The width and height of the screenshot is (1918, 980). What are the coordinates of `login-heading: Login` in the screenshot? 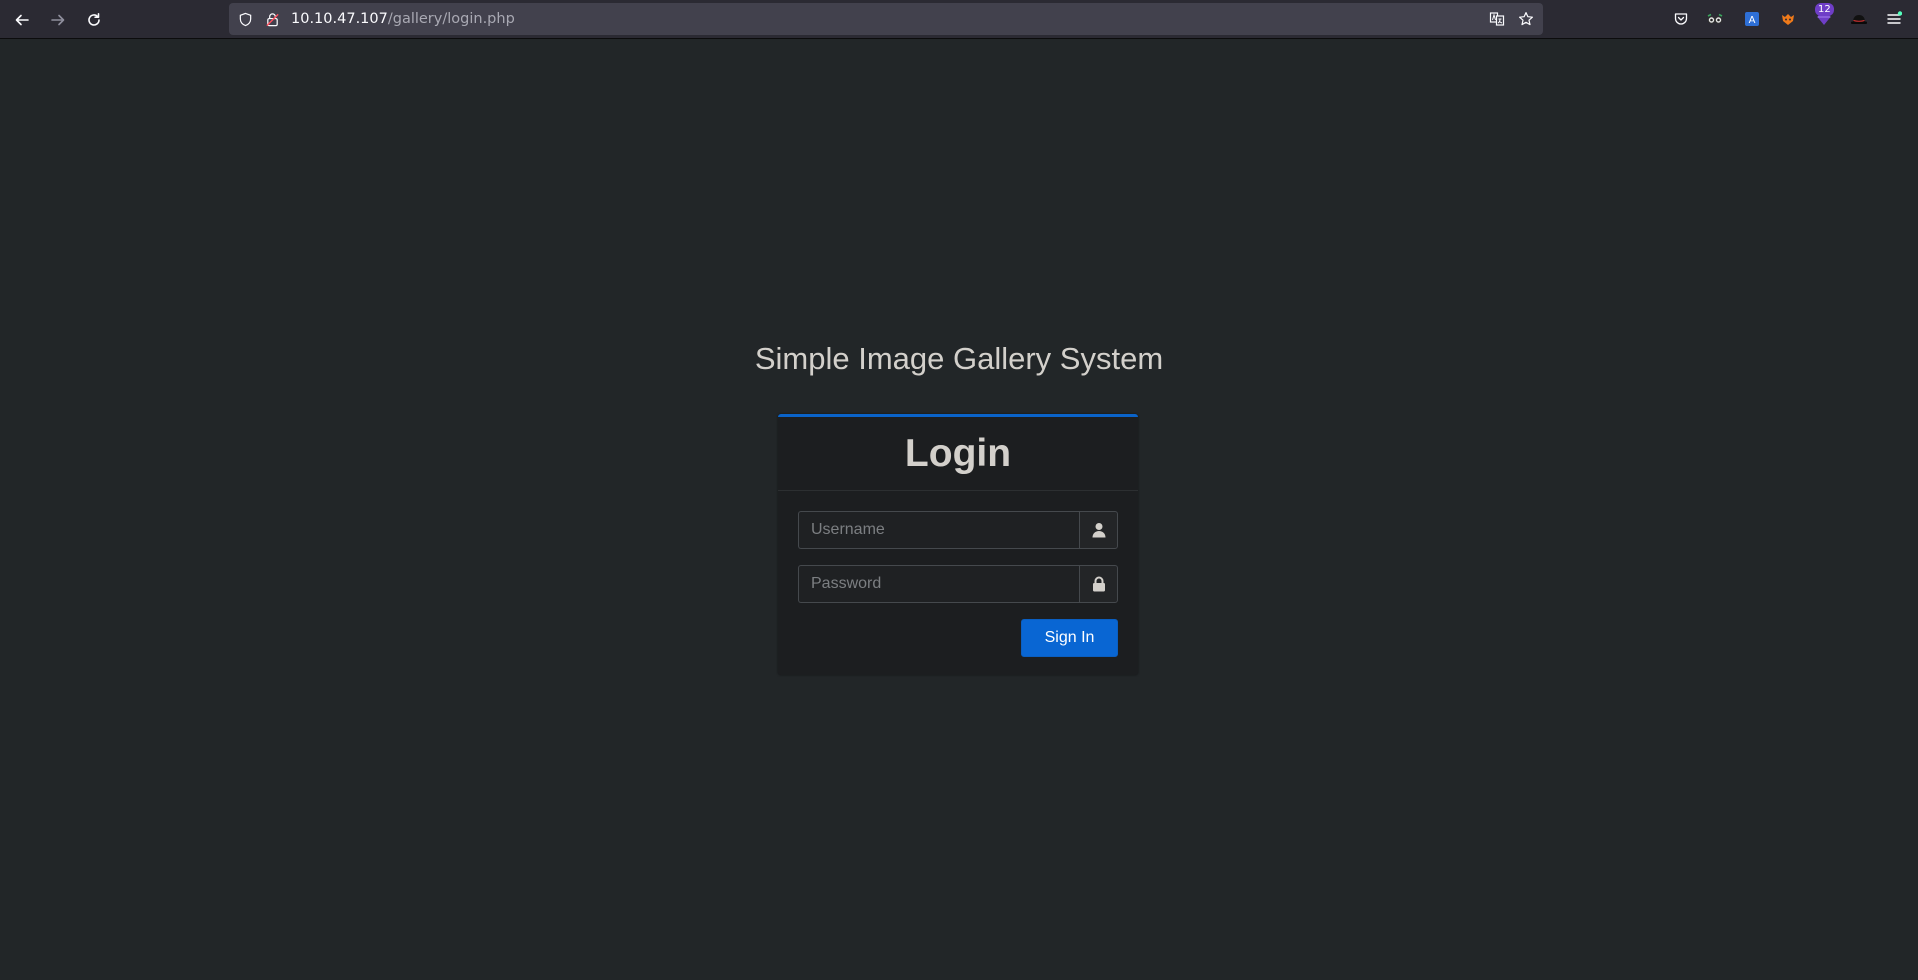 It's located at (958, 453).